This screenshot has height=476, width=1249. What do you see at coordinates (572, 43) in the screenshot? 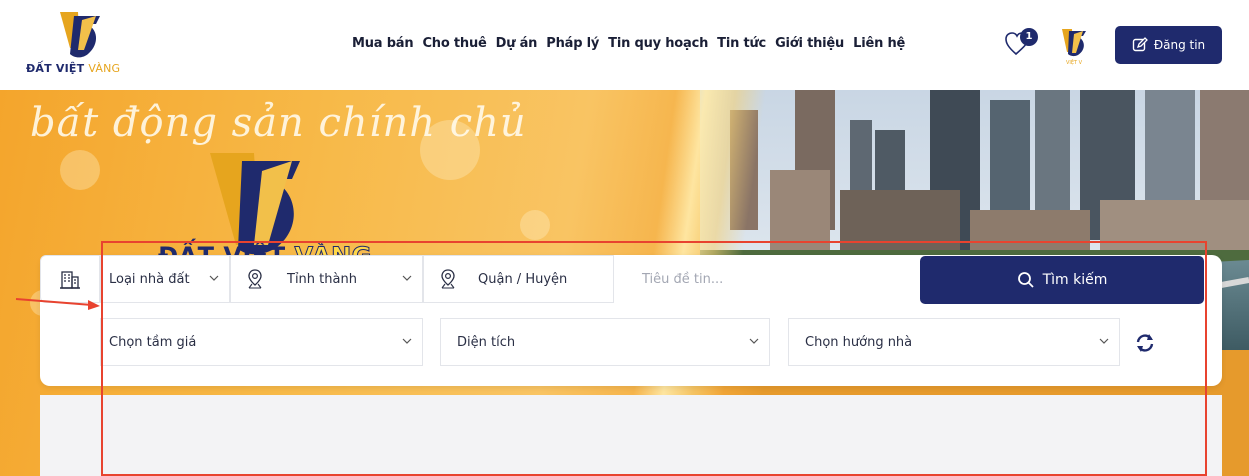
I see `nav-item-phap-ly: Pháp lý` at bounding box center [572, 43].